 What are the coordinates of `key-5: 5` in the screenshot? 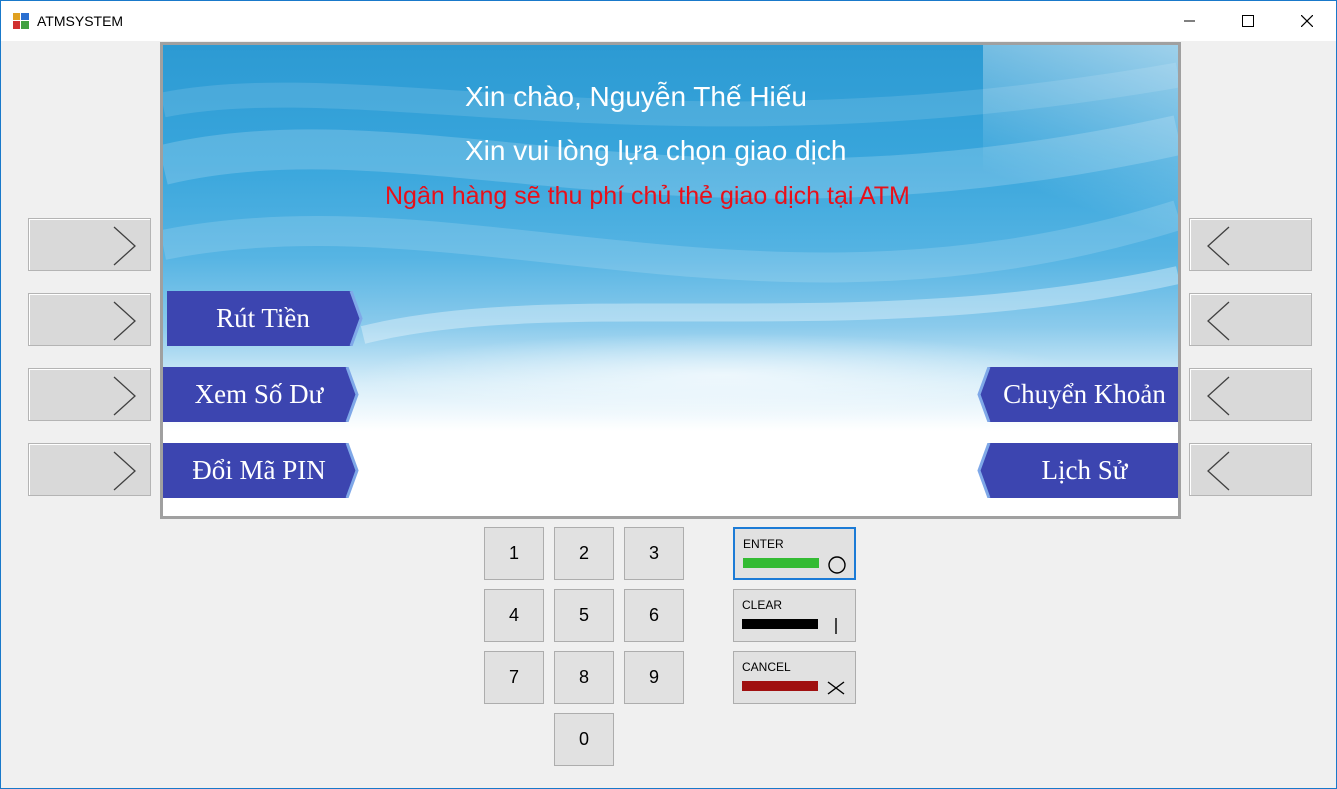 It's located at (584, 615).